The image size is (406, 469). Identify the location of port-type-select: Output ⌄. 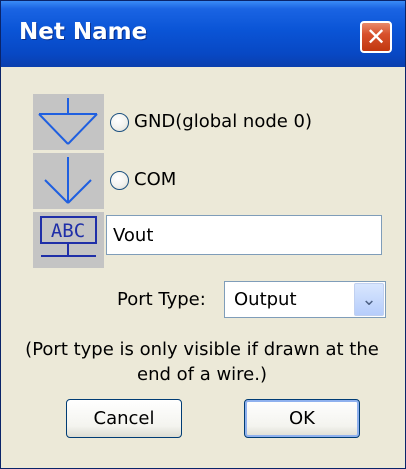
(305, 299).